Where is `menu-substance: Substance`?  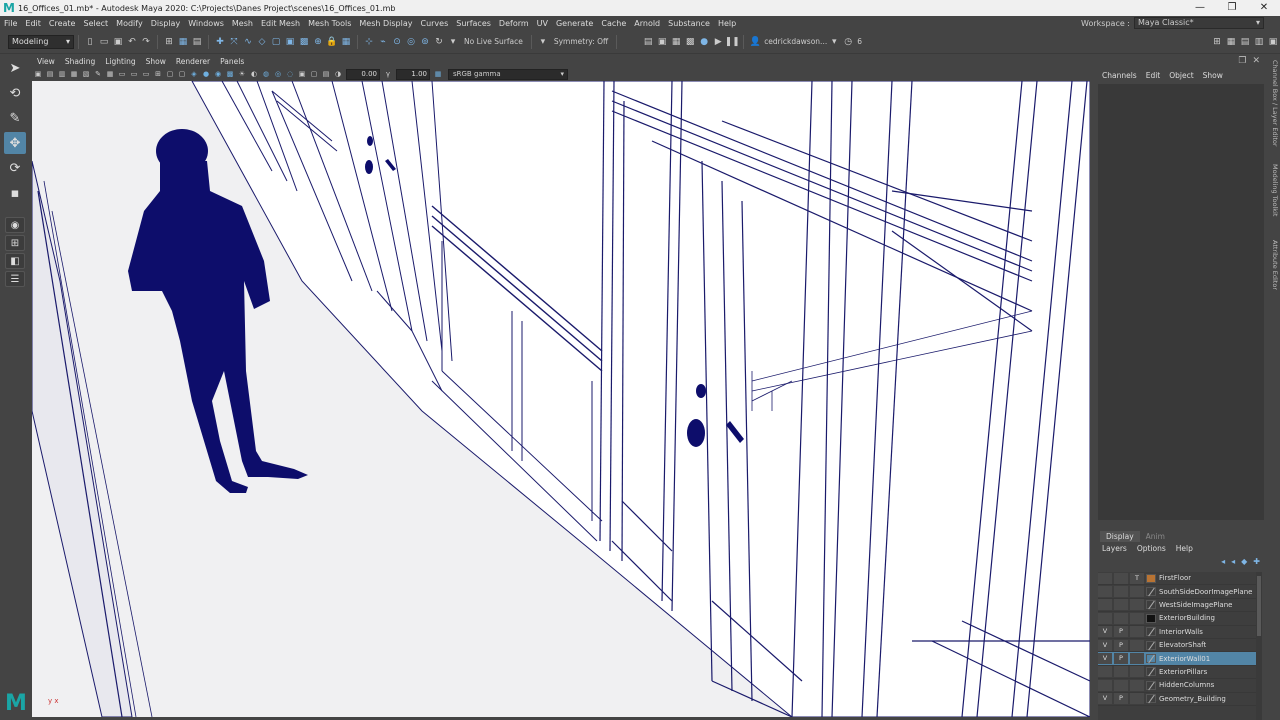 menu-substance: Substance is located at coordinates (689, 23).